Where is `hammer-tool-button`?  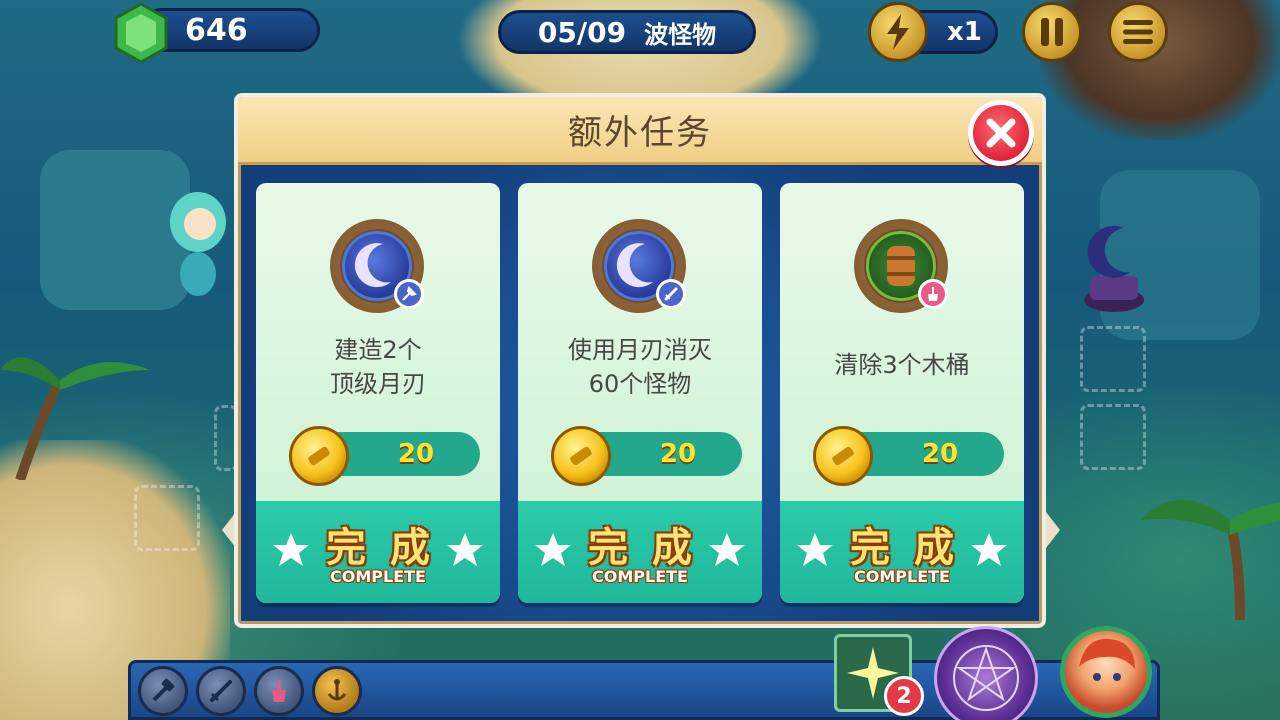
hammer-tool-button is located at coordinates (163, 691).